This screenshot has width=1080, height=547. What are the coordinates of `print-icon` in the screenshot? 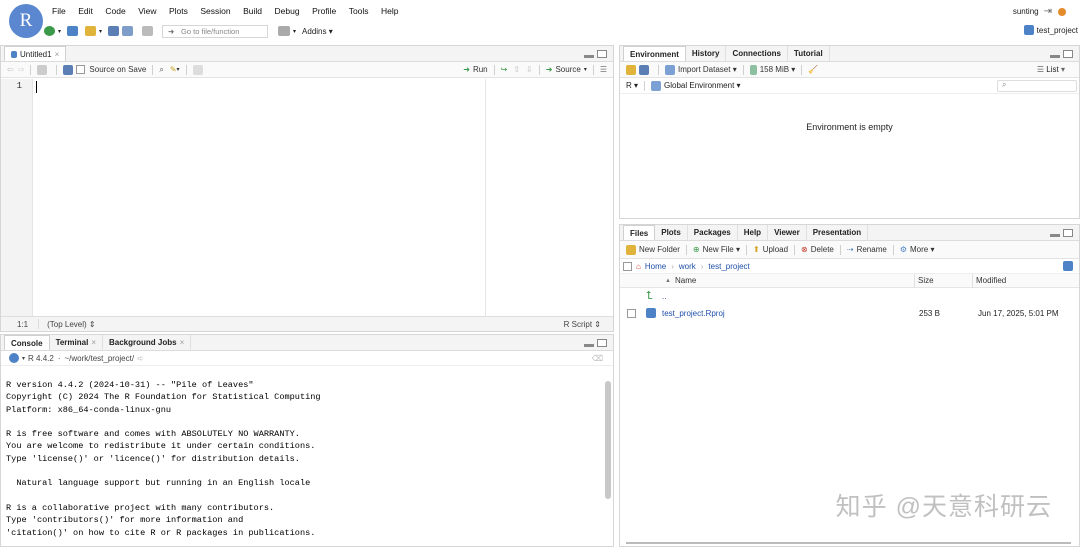 It's located at (148, 31).